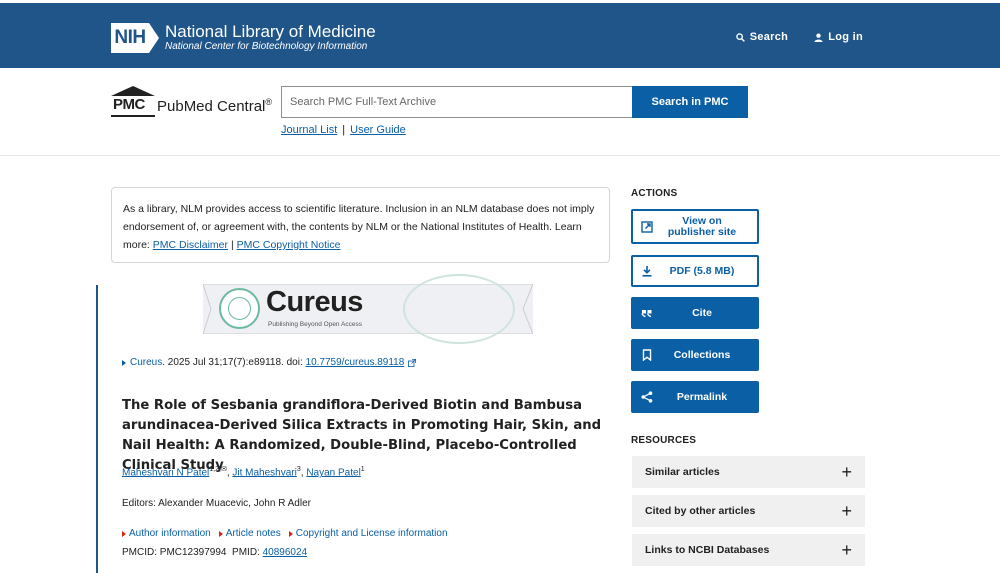 The image size is (1000, 573). Describe the element at coordinates (165, 472) in the screenshot. I see `author-link: Maheshvari N Patel` at that location.